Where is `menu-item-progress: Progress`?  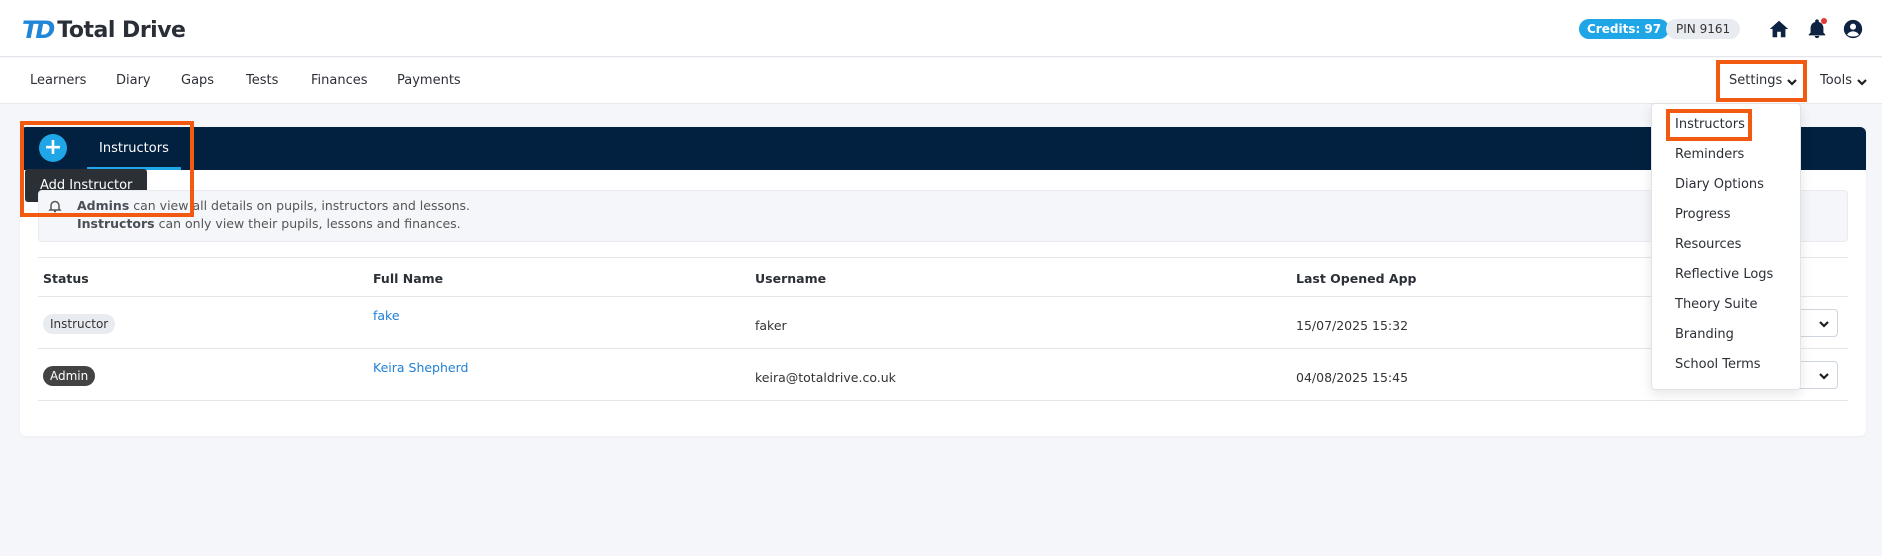 menu-item-progress: Progress is located at coordinates (1702, 214).